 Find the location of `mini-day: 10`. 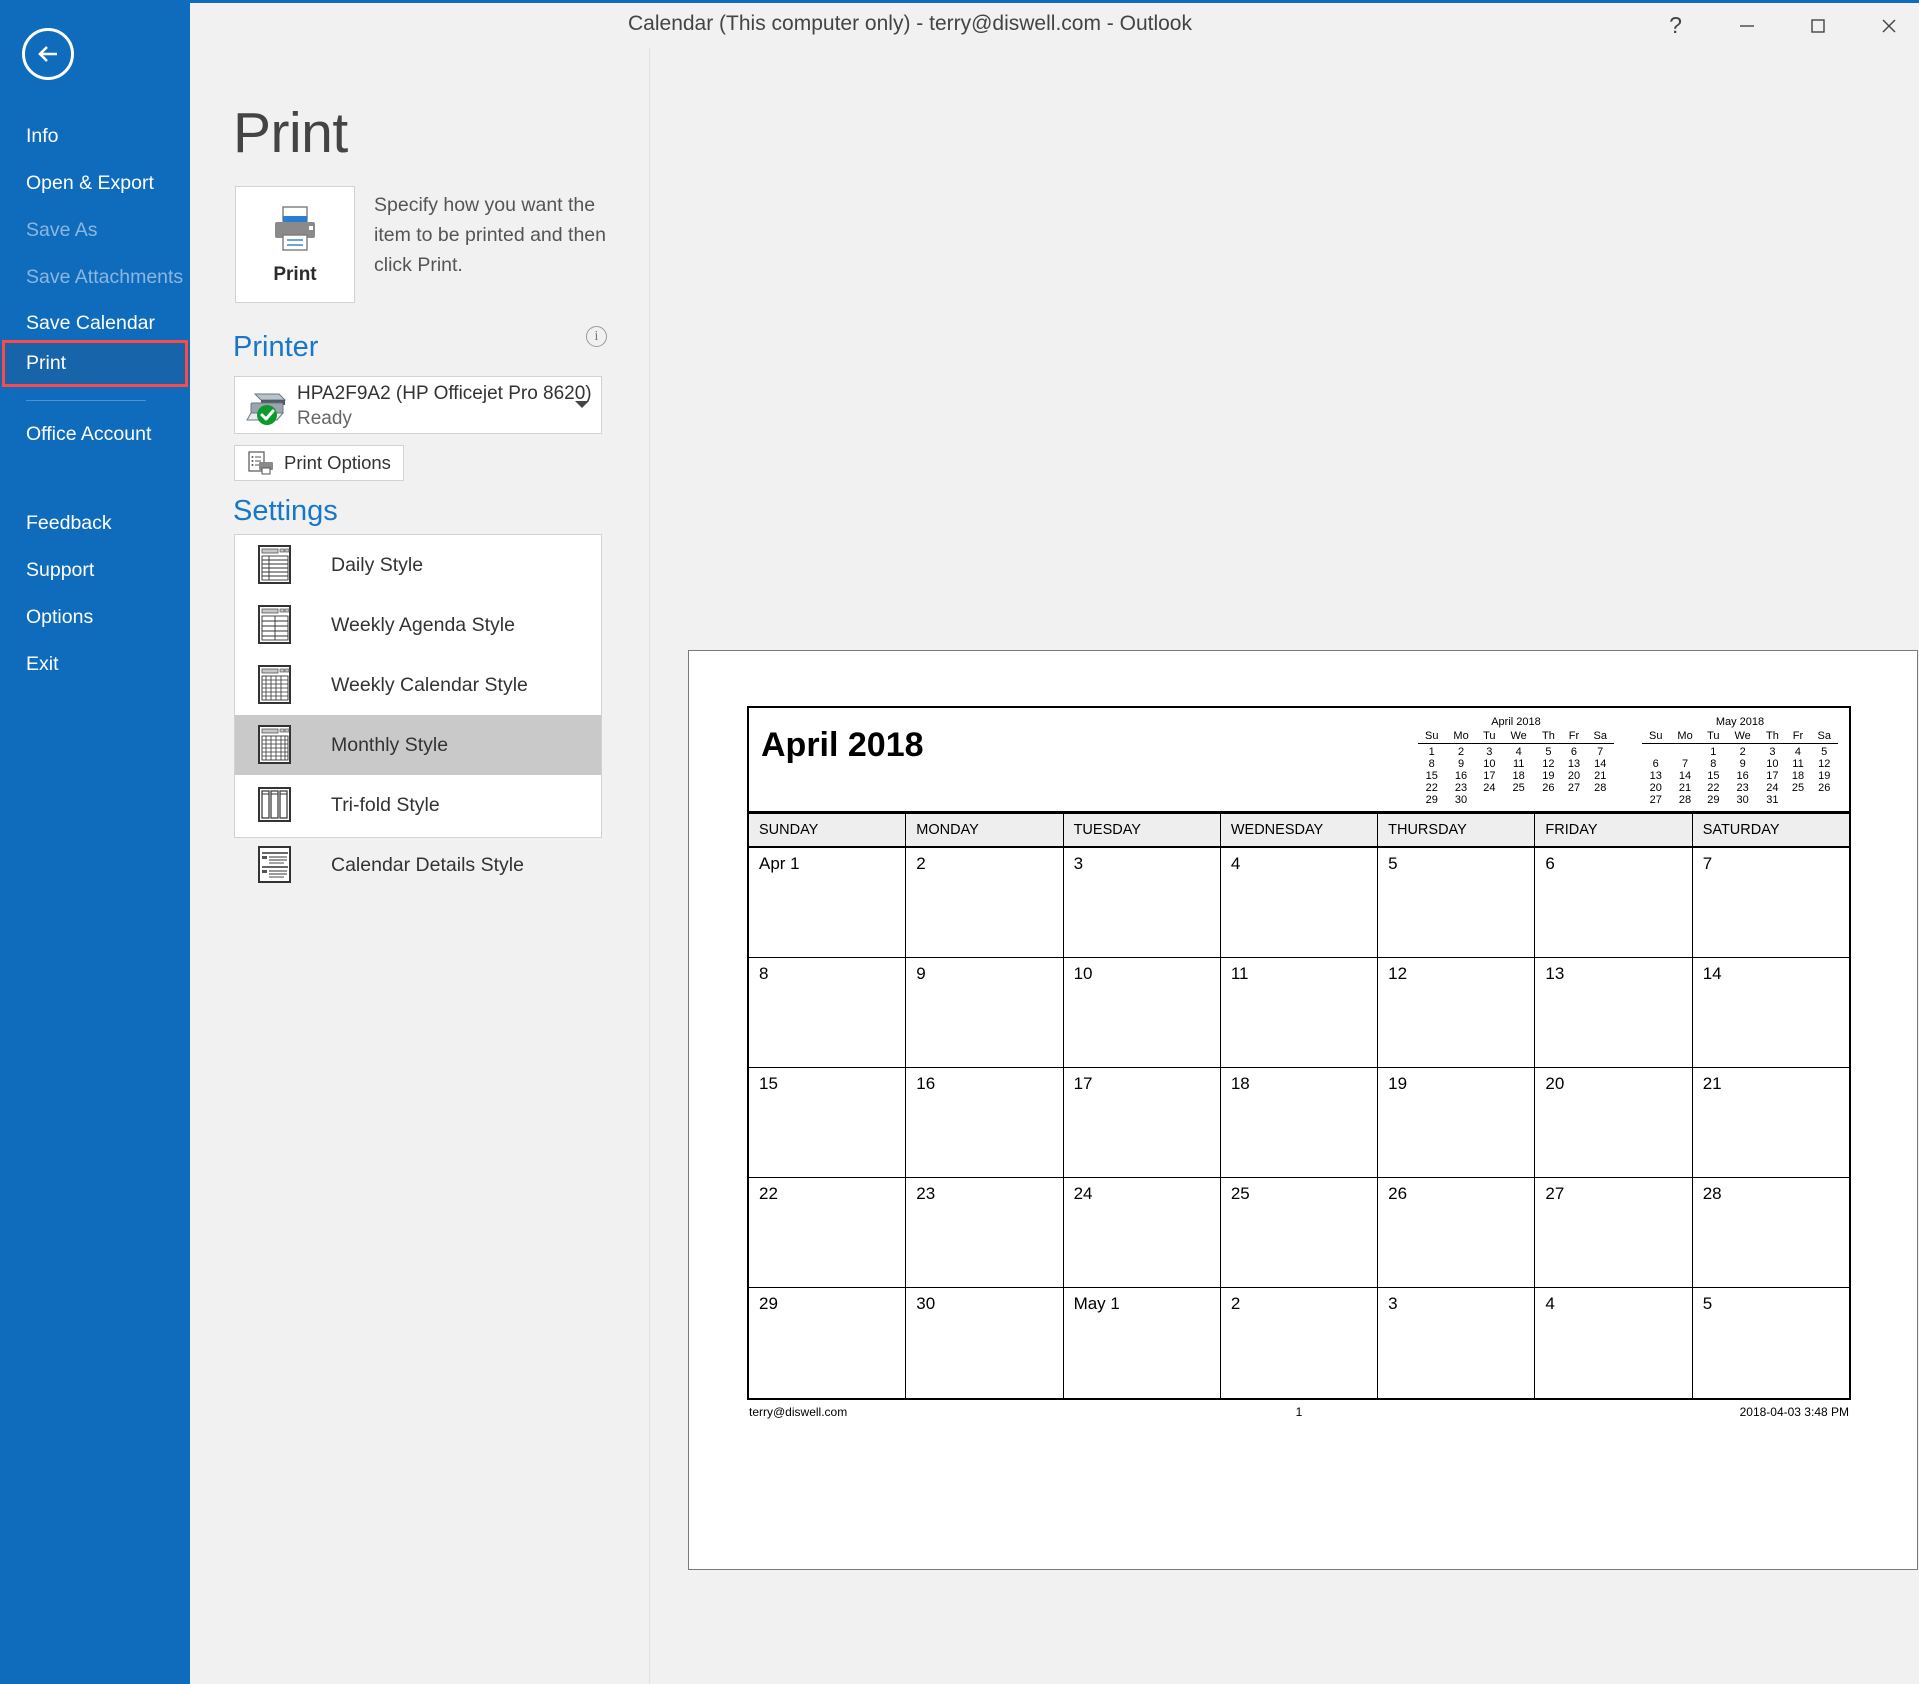

mini-day: 10 is located at coordinates (1489, 764).